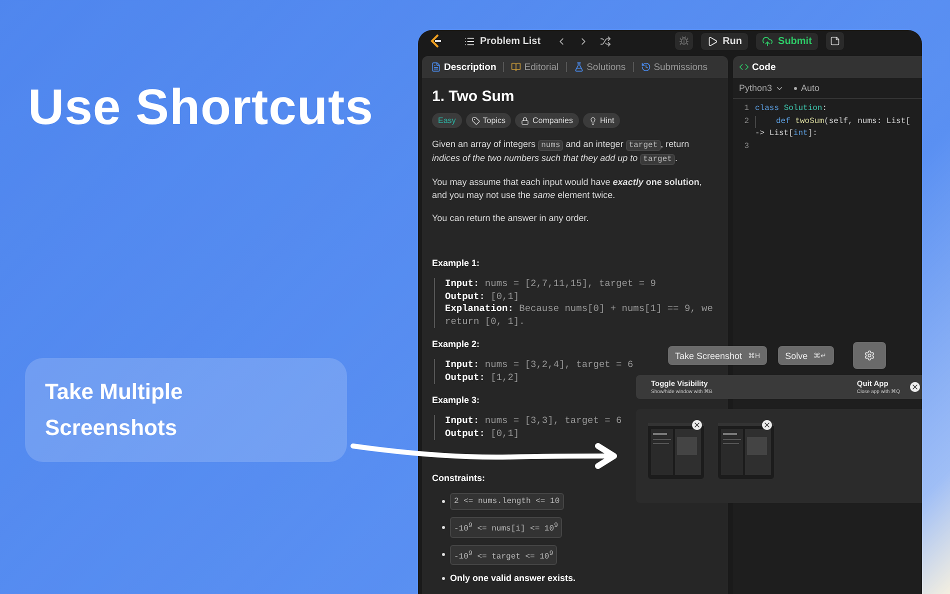 The image size is (950, 594). Describe the element at coordinates (506, 527) in the screenshot. I see `constraint-code: -10$^{9}$ <= nums[i] <= 10$^{9}$` at that location.